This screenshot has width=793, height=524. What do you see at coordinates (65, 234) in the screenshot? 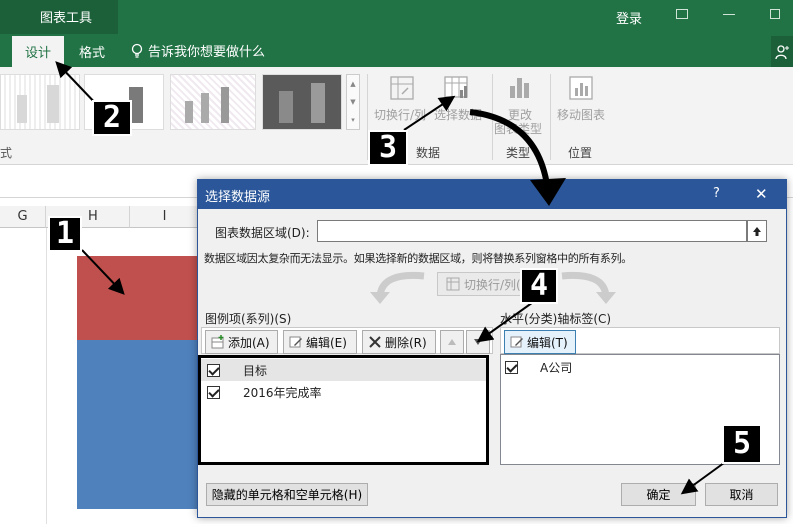
I see `annotation-badge-1: 1` at bounding box center [65, 234].